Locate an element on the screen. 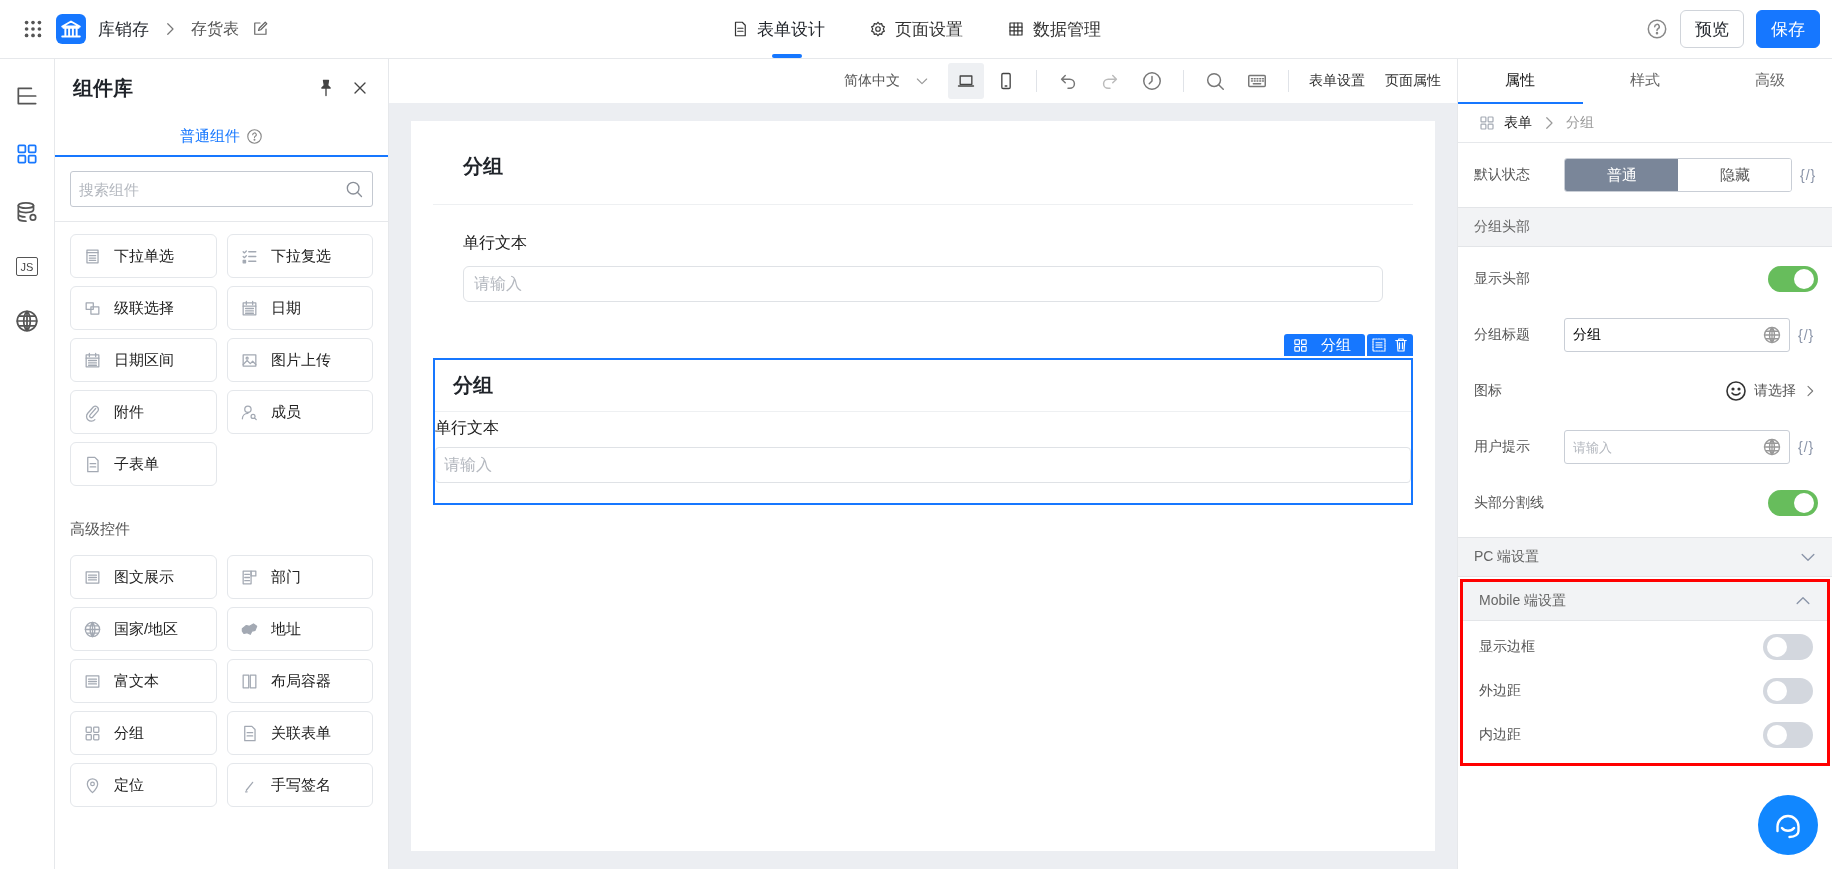 Image resolution: width=1832 pixels, height=869 pixels. component-item: 手写签名 is located at coordinates (299, 785).